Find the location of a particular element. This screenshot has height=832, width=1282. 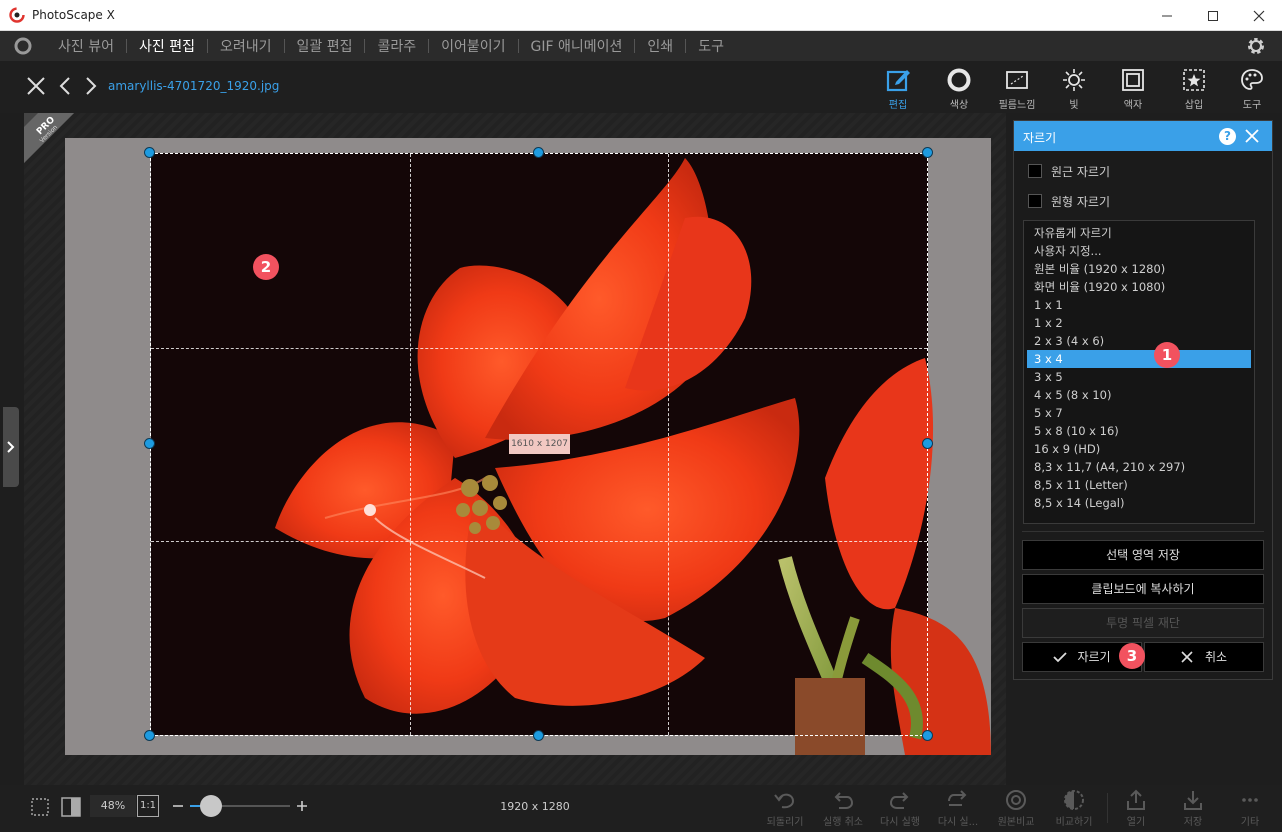

bottom-action-label: 기타 is located at coordinates (1250, 822).